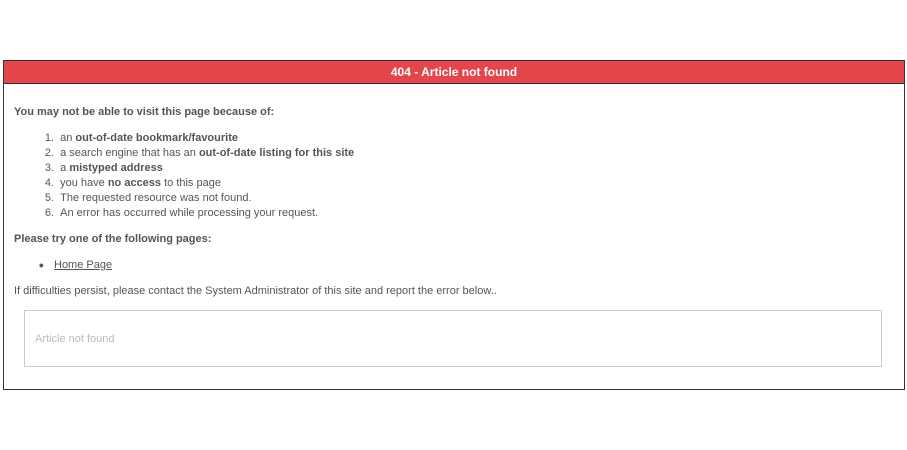 Image resolution: width=907 pixels, height=450 pixels. I want to click on pages-list: ● Home Page, so click(63, 265).